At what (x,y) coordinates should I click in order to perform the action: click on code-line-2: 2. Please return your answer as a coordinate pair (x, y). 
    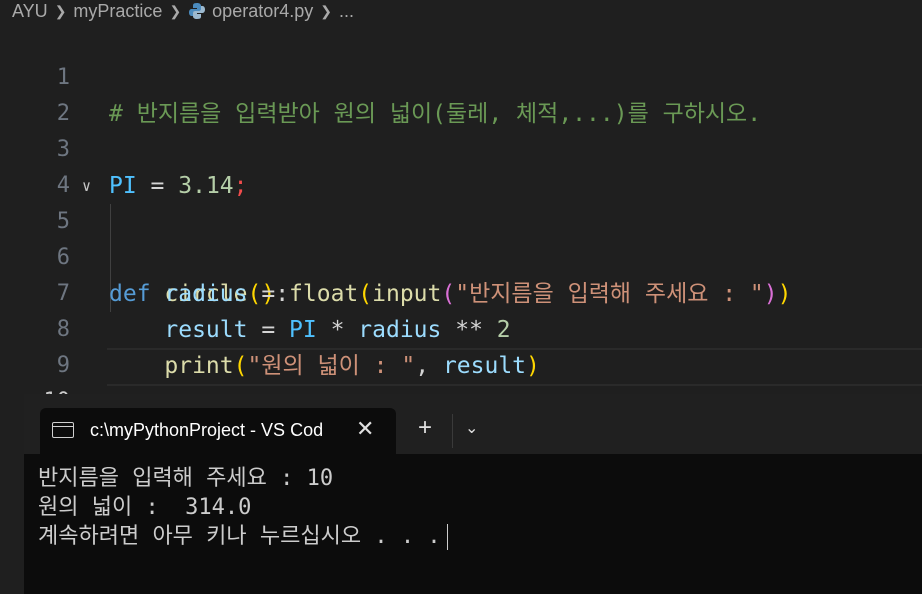
    Looking at the image, I should click on (461, 93).